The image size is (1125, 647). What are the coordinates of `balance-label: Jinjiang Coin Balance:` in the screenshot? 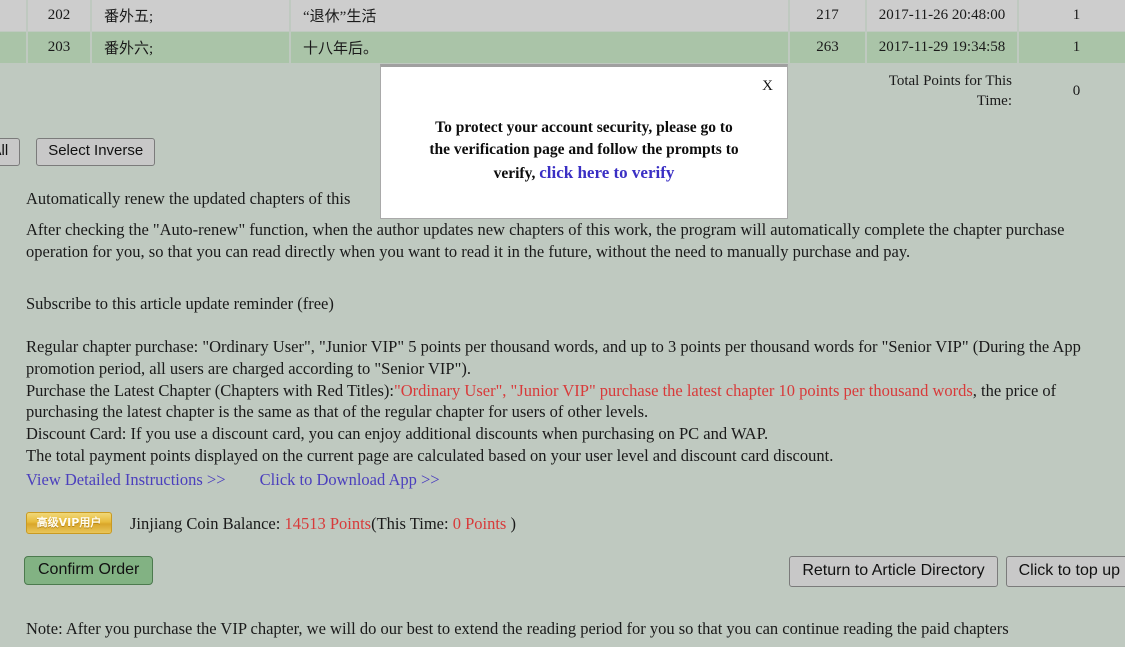 It's located at (205, 523).